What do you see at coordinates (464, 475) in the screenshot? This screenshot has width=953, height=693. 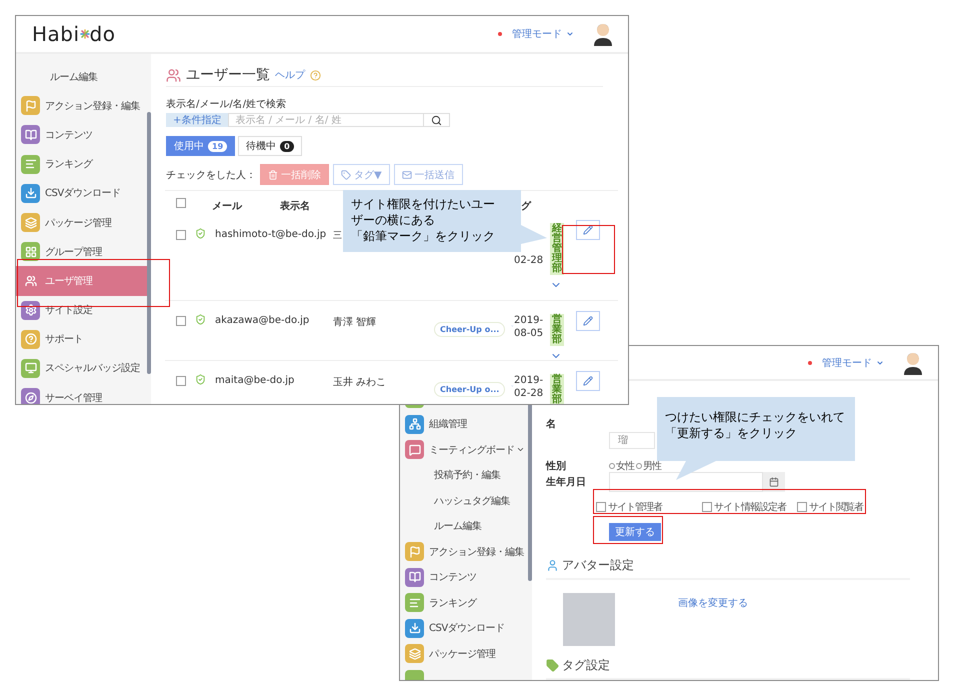 I see `sidebar-item: 投稿予約・編集` at bounding box center [464, 475].